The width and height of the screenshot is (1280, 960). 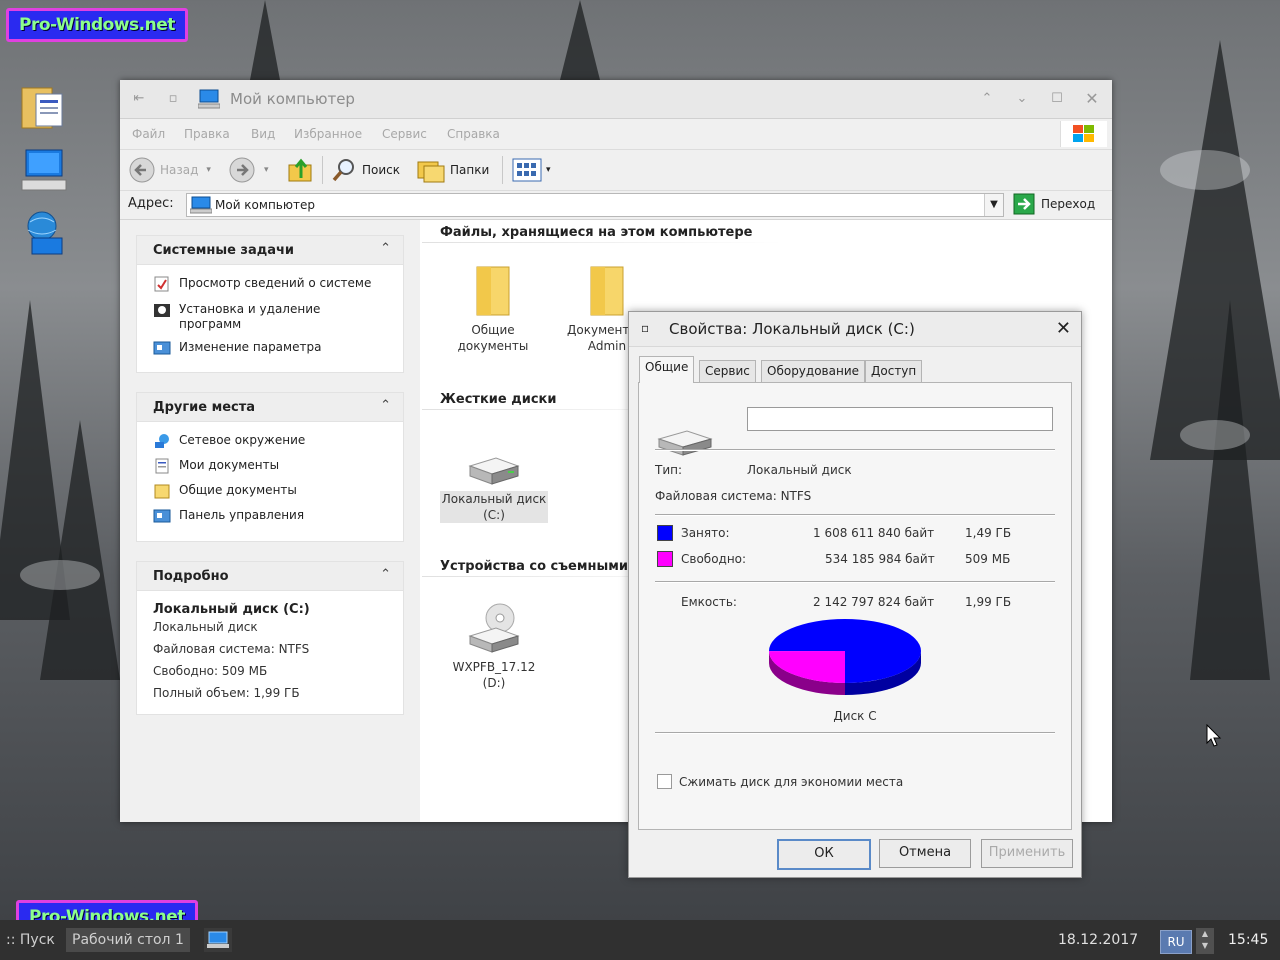 I want to click on go-arrow-icon, so click(x=1024, y=204).